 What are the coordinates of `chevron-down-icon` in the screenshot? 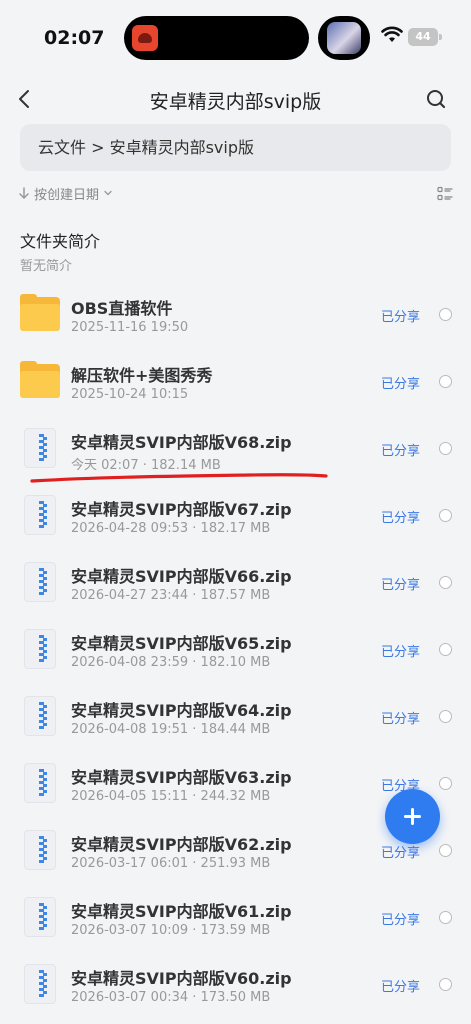 It's located at (108, 193).